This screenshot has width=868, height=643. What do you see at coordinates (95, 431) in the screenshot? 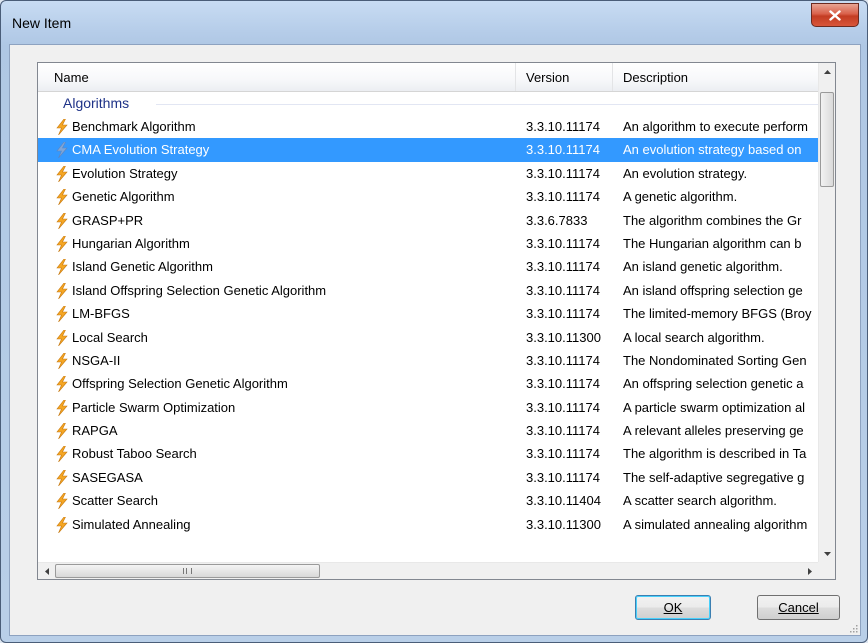
I see `cell-name: RAPGA` at bounding box center [95, 431].